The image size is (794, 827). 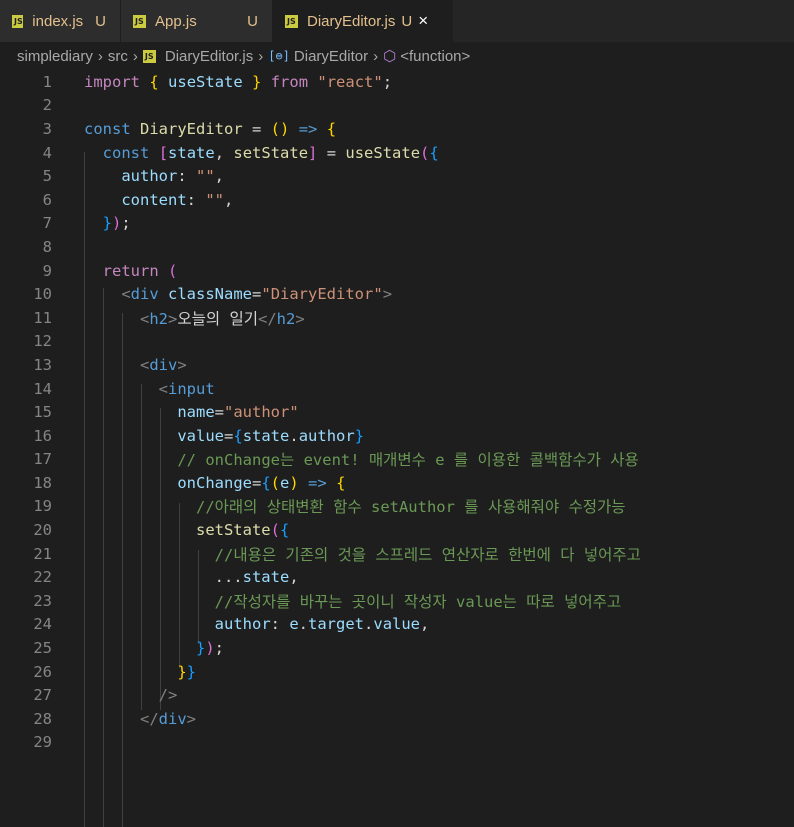 I want to click on line-number: 1, so click(x=47, y=81).